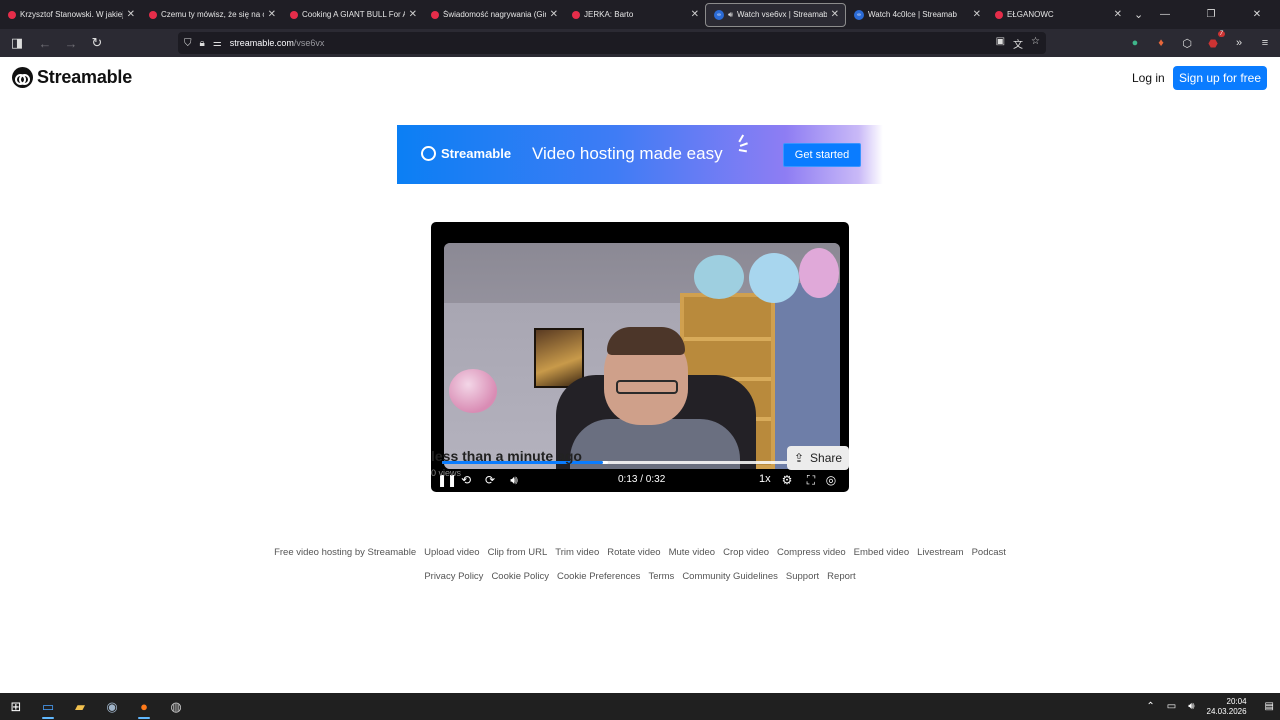 The width and height of the screenshot is (1280, 720). Describe the element at coordinates (1220, 78) in the screenshot. I see `signup-button: Sign up for free` at that location.